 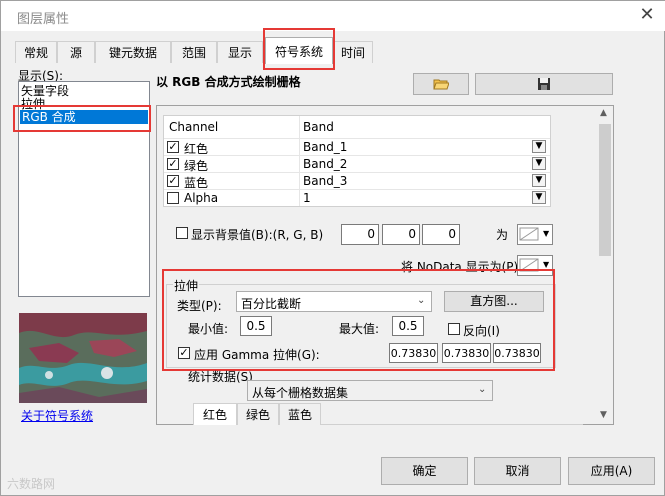 I want to click on open-button, so click(x=441, y=84).